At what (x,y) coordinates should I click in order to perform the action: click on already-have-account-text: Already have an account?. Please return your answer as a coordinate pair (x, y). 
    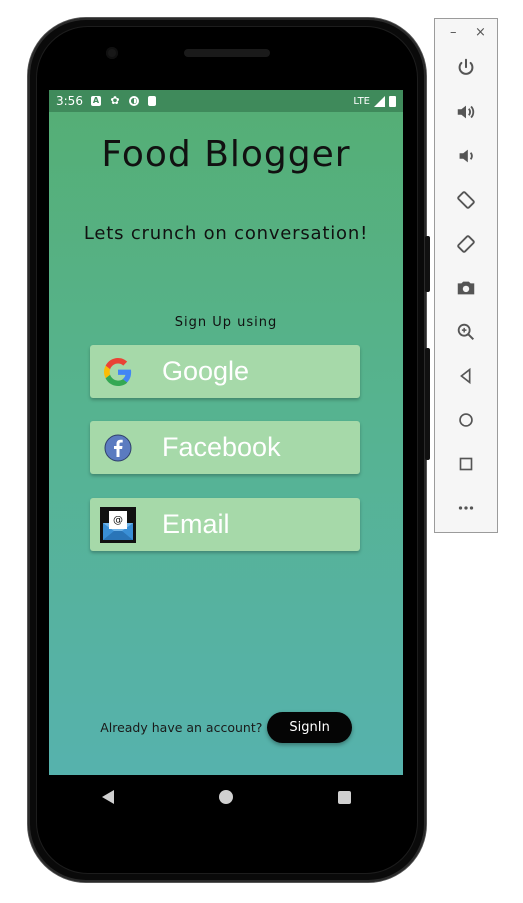
    Looking at the image, I should click on (181, 727).